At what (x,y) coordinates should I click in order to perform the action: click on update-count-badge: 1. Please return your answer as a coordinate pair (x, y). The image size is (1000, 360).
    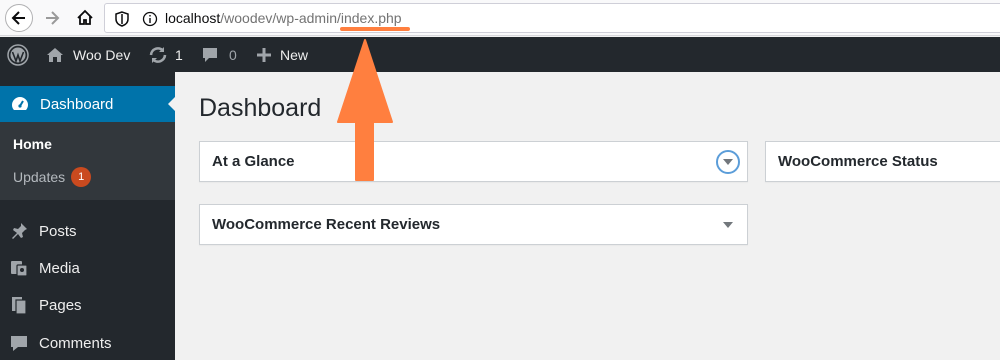
    Looking at the image, I should click on (81, 177).